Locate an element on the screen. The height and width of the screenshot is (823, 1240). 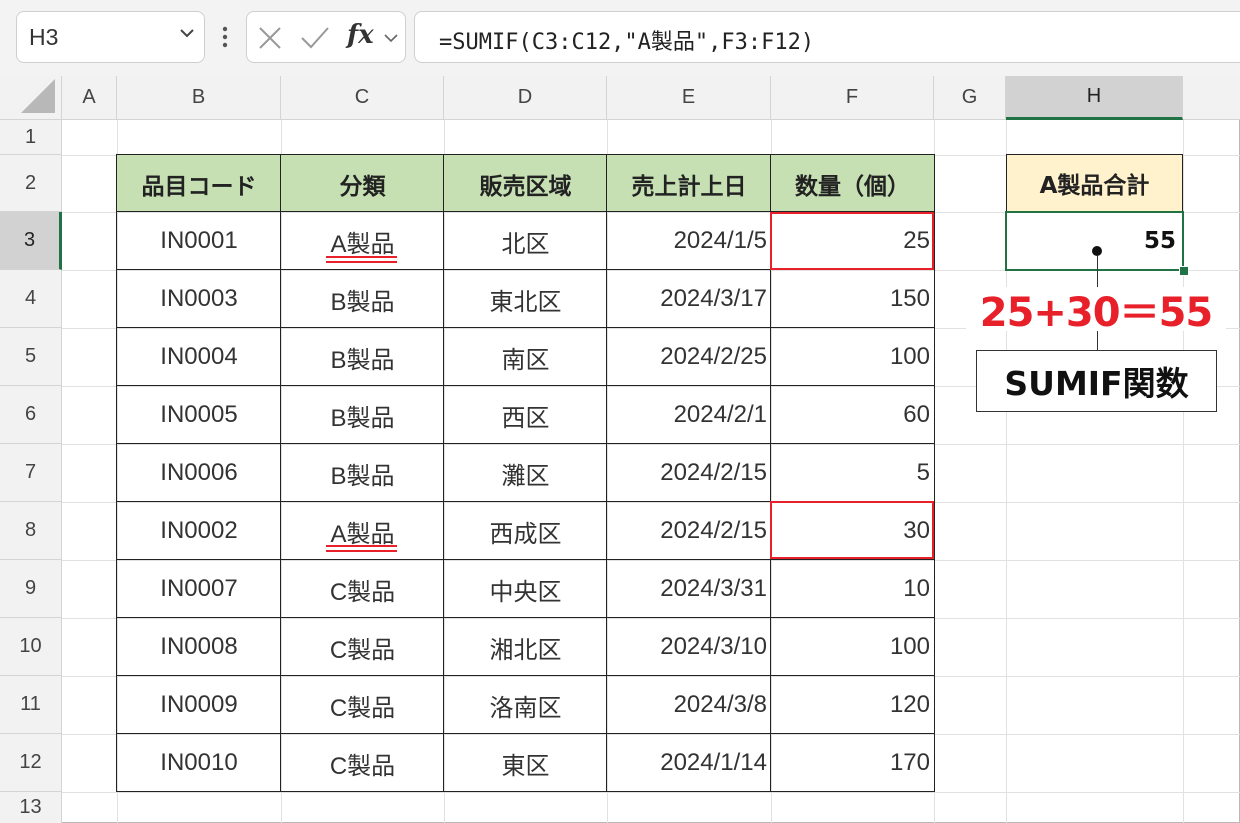
underline-c3-top is located at coordinates (361, 257).